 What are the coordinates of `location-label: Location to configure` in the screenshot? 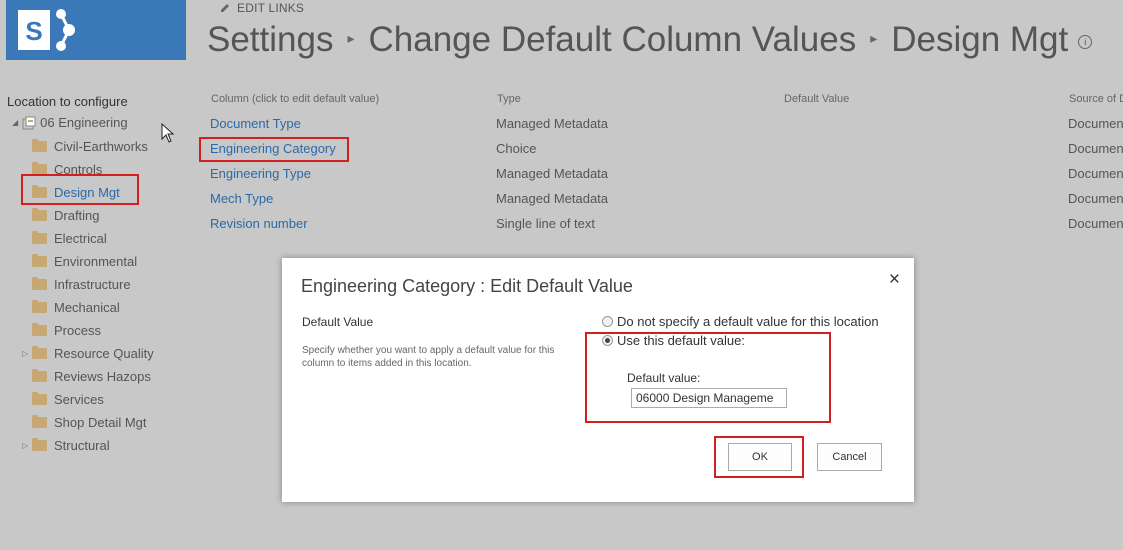 It's located at (67, 101).